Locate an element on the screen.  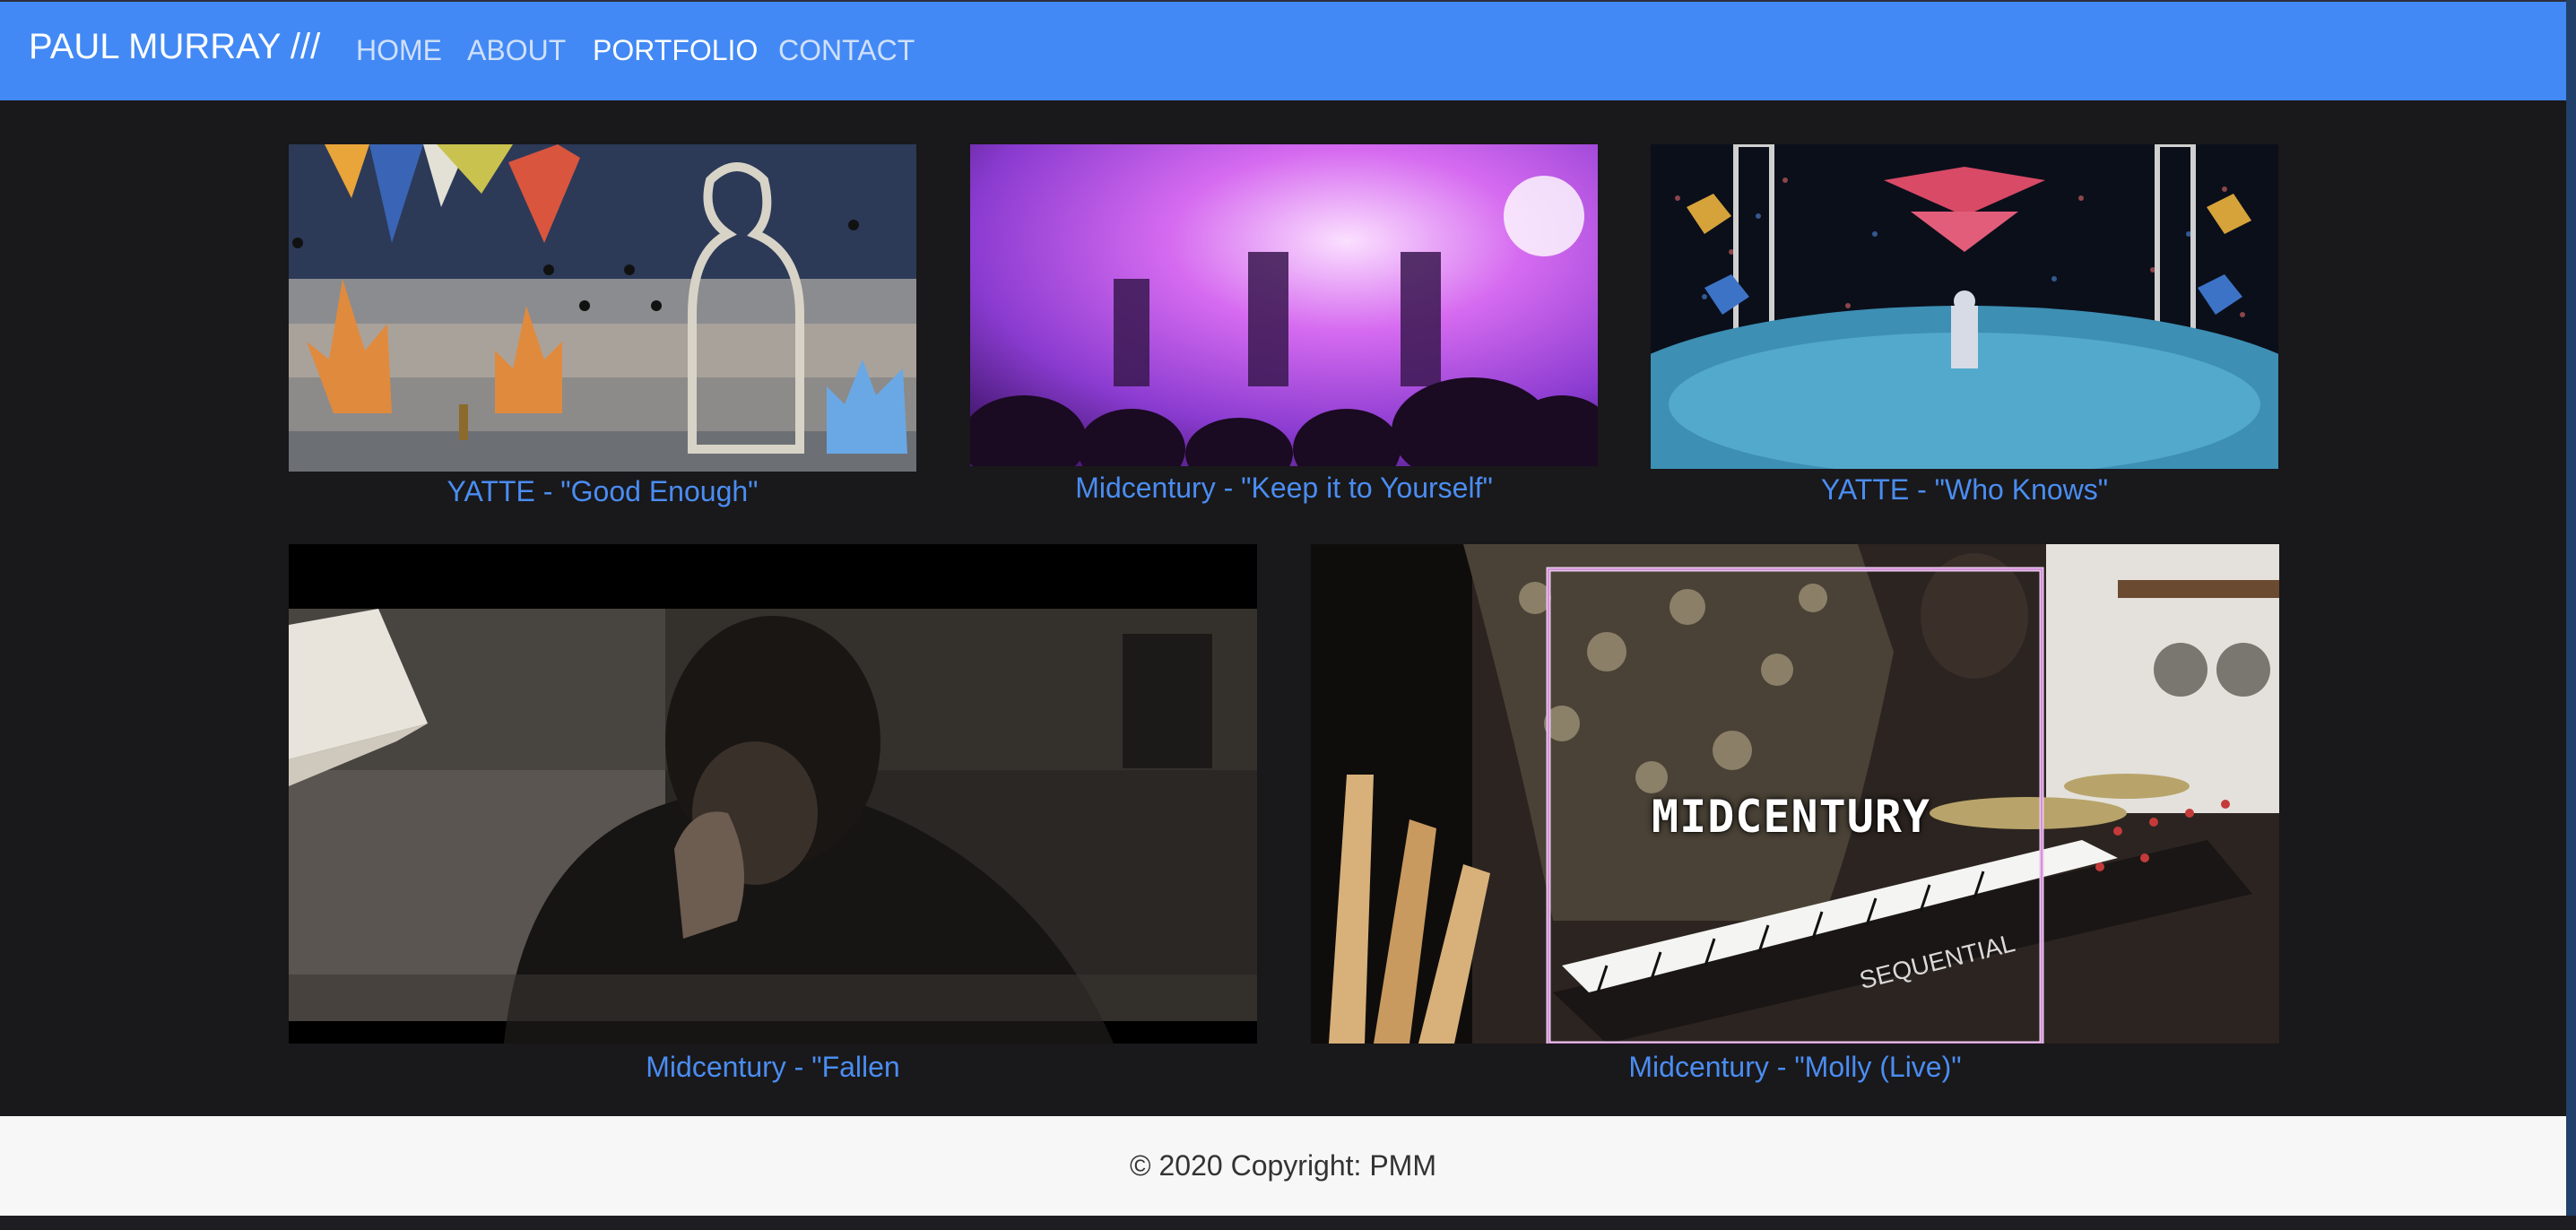
footer: © 2020 Copyright: PMM is located at coordinates (1283, 1166).